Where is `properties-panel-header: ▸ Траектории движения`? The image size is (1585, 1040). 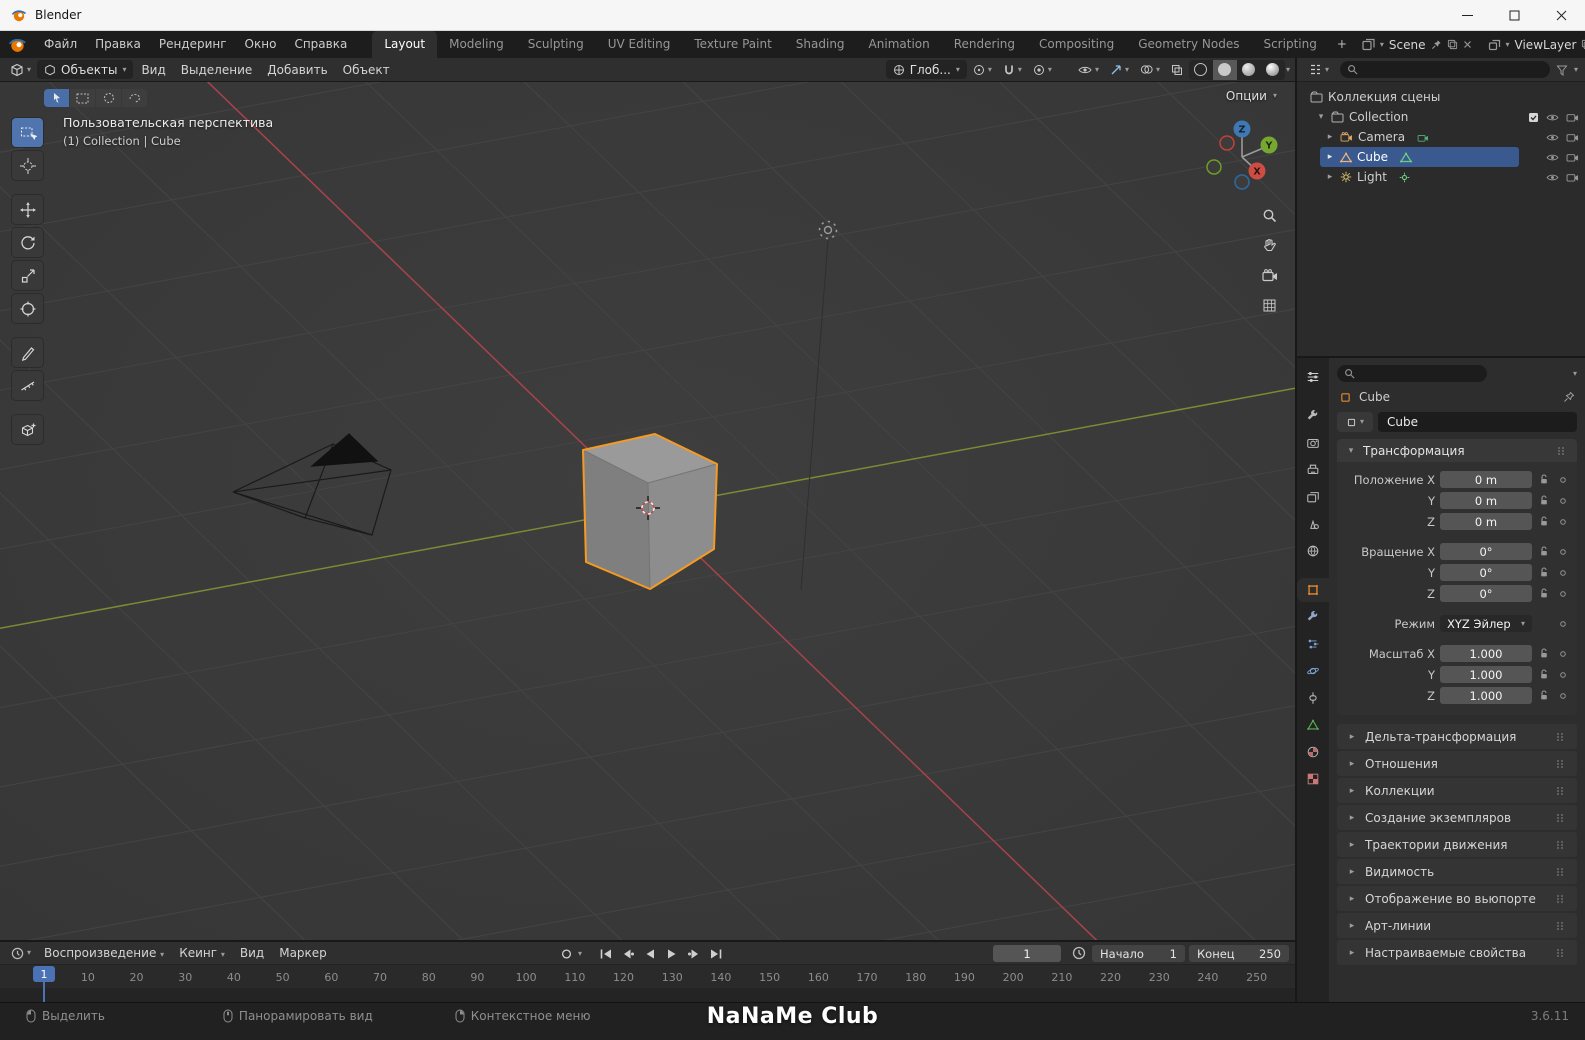
properties-panel-header: ▸ Траектории движения is located at coordinates (1457, 844).